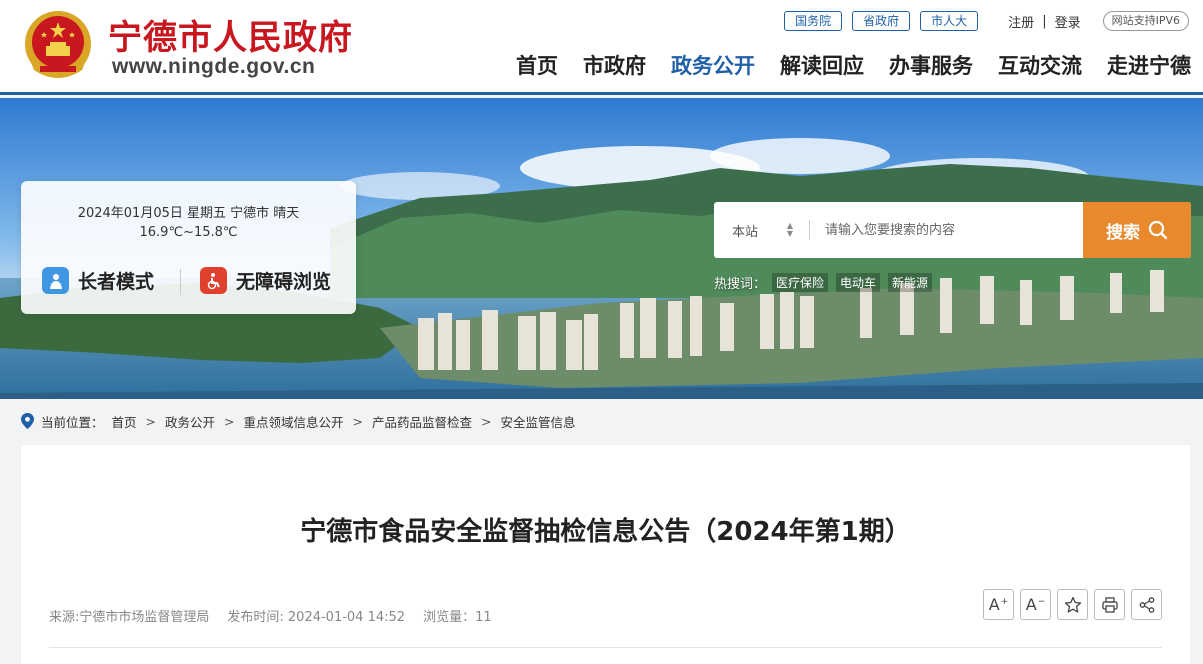 The image size is (1203, 664). I want to click on breadcrumb-item: 政务公开, so click(190, 421).